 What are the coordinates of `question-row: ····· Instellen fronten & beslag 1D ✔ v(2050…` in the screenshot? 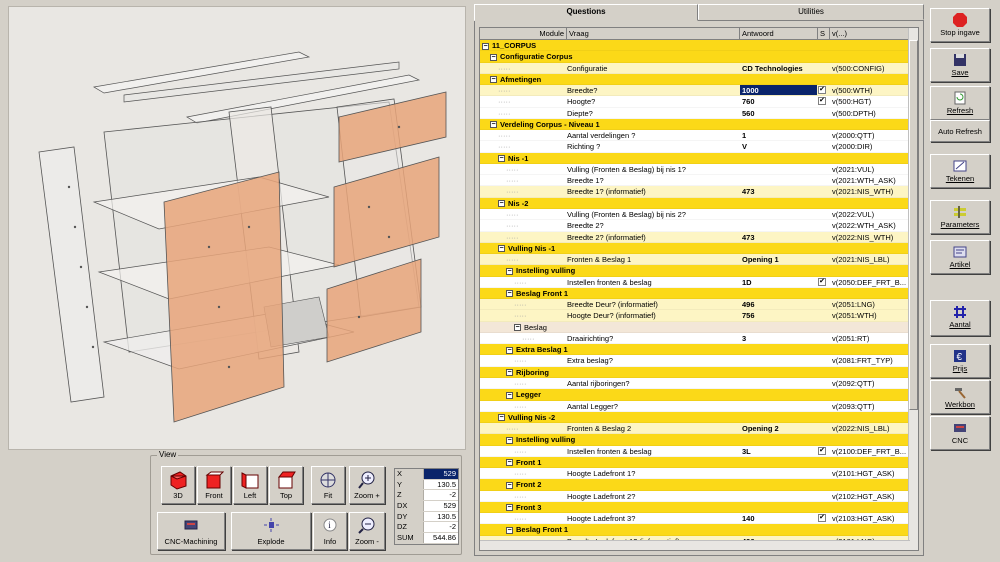 It's located at (695, 282).